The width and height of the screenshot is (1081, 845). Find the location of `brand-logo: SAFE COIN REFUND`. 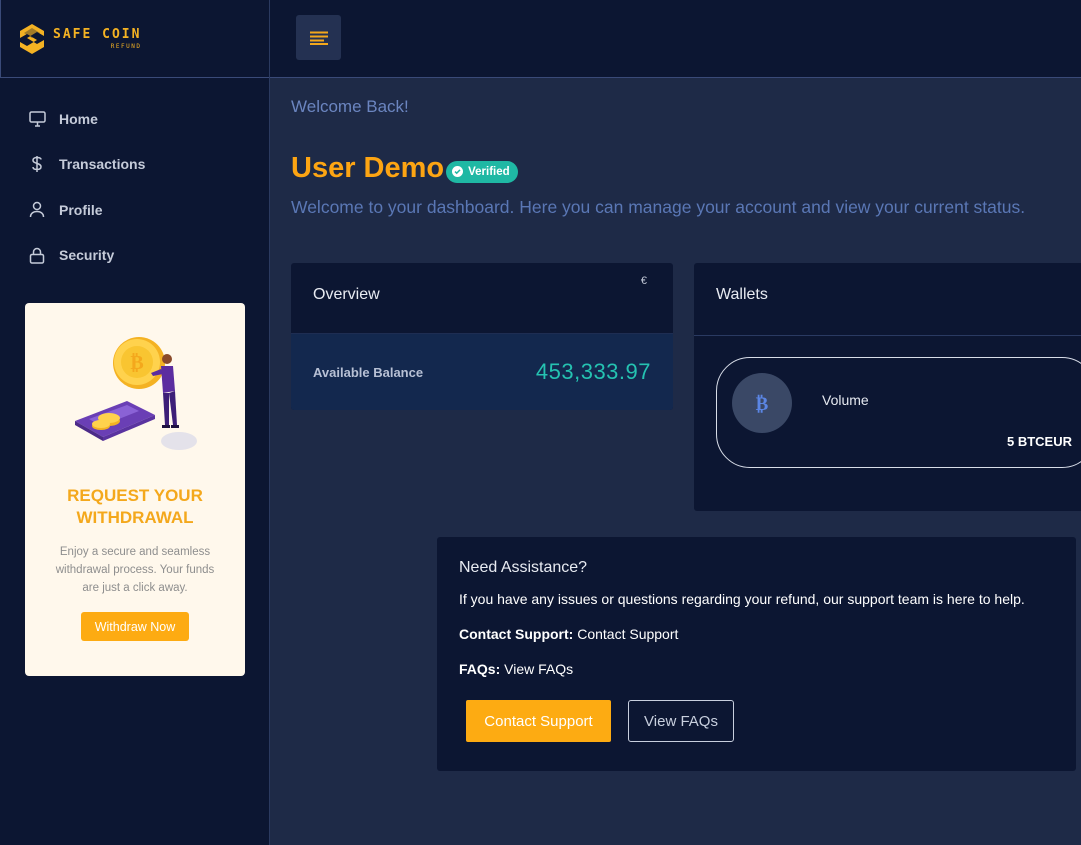

brand-logo: SAFE COIN REFUND is located at coordinates (134, 39).